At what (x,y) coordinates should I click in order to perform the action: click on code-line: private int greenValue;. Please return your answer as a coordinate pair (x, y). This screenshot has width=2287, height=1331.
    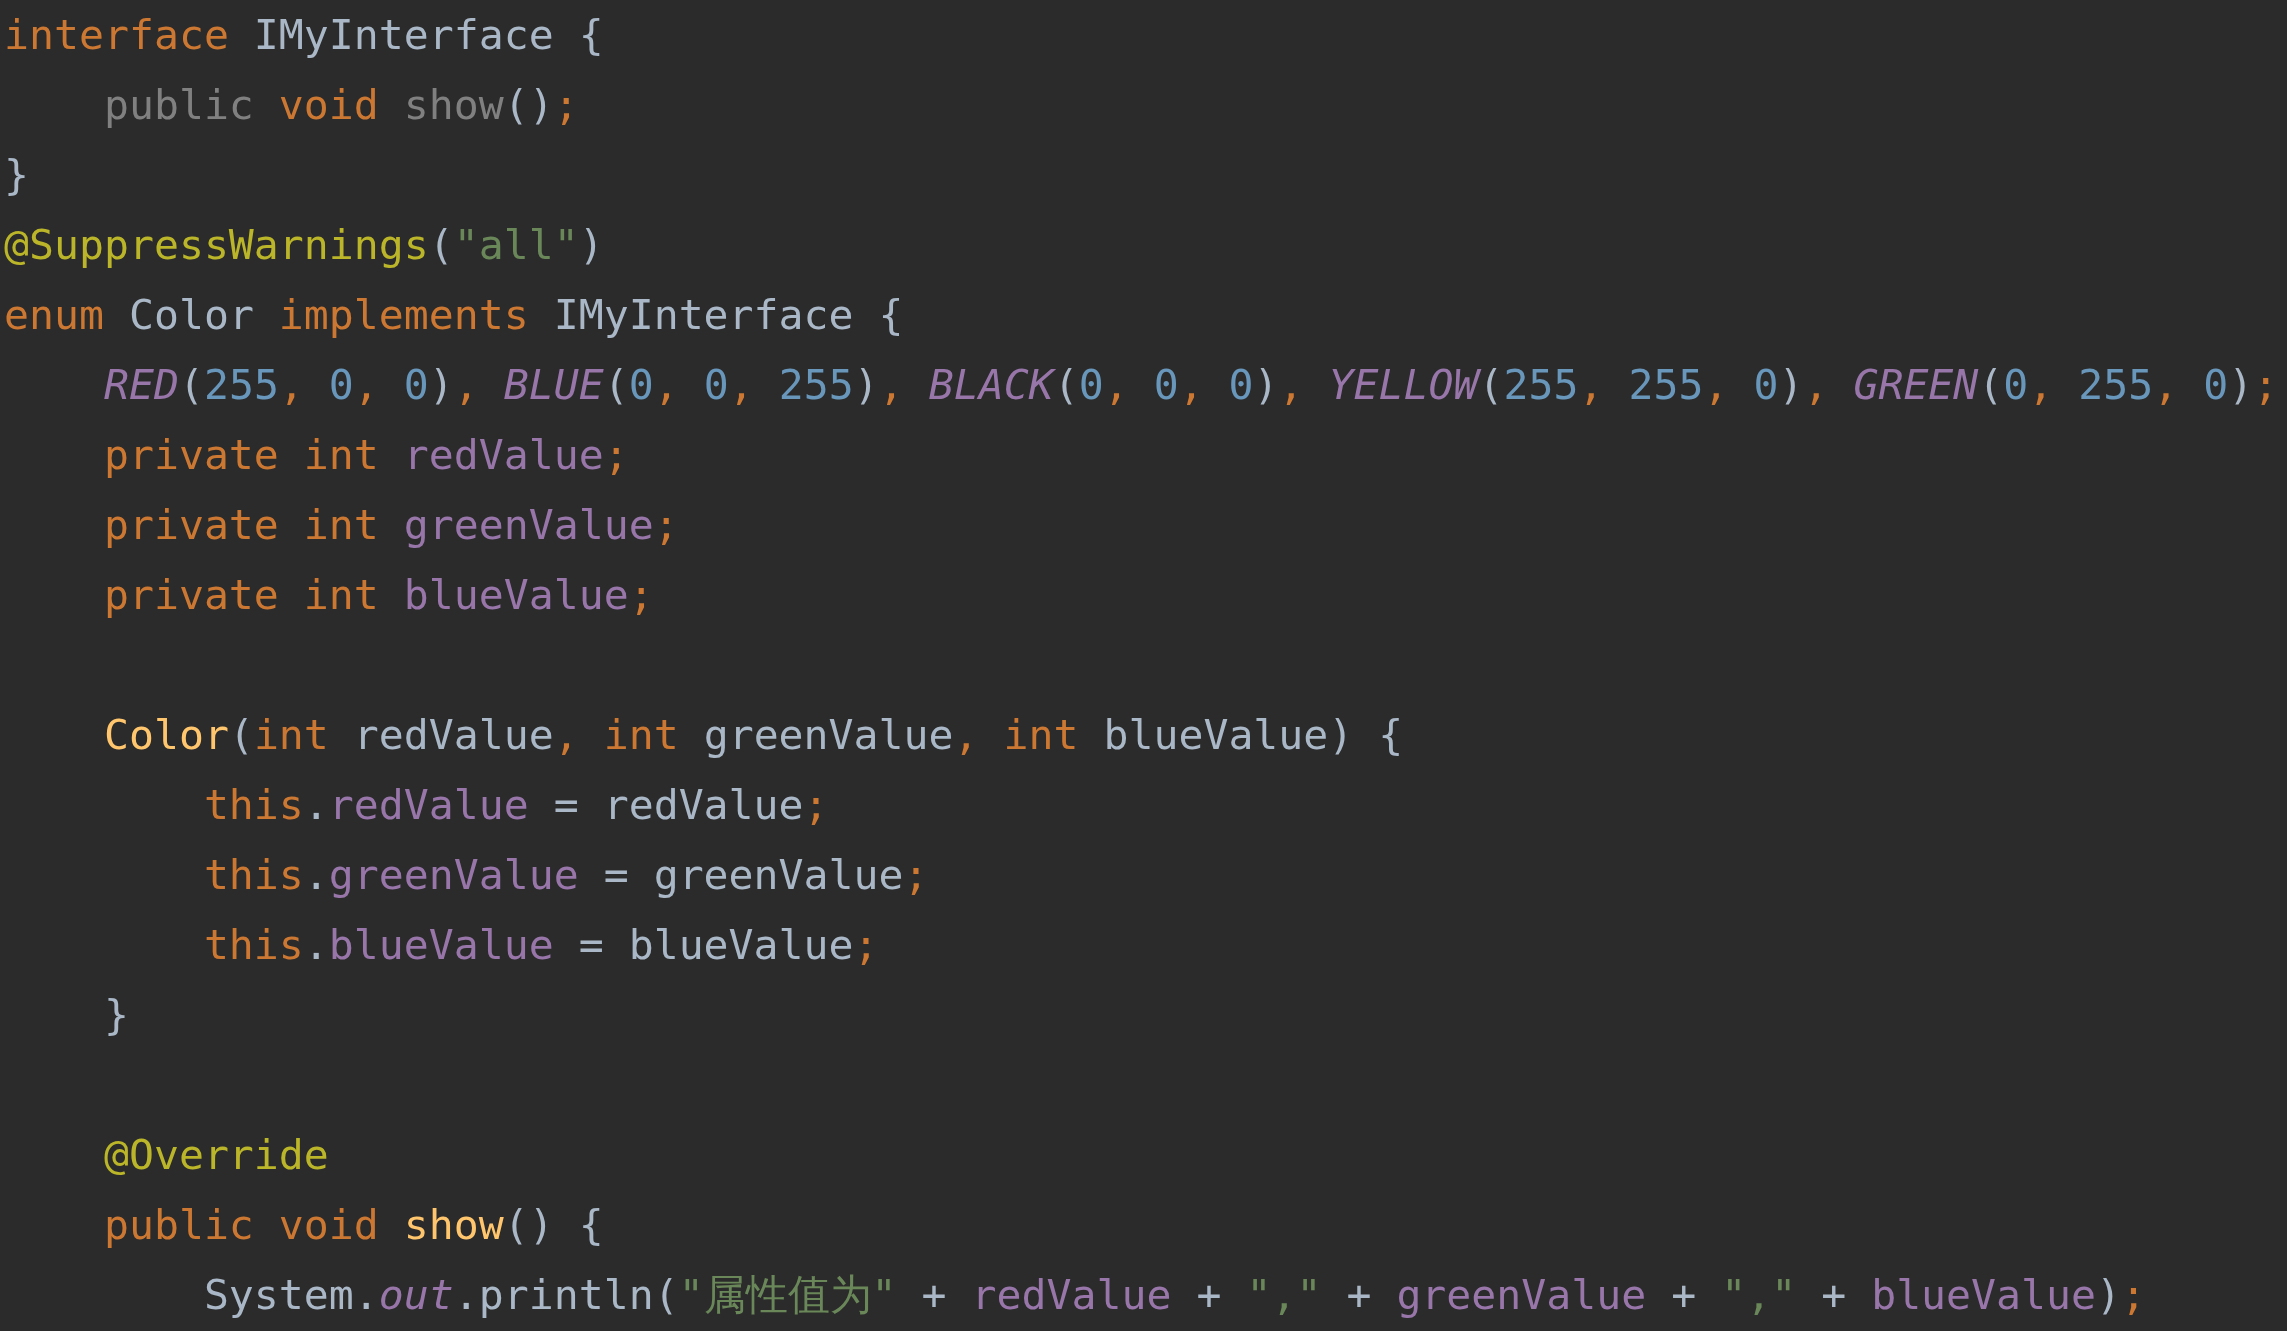
    Looking at the image, I should click on (391, 525).